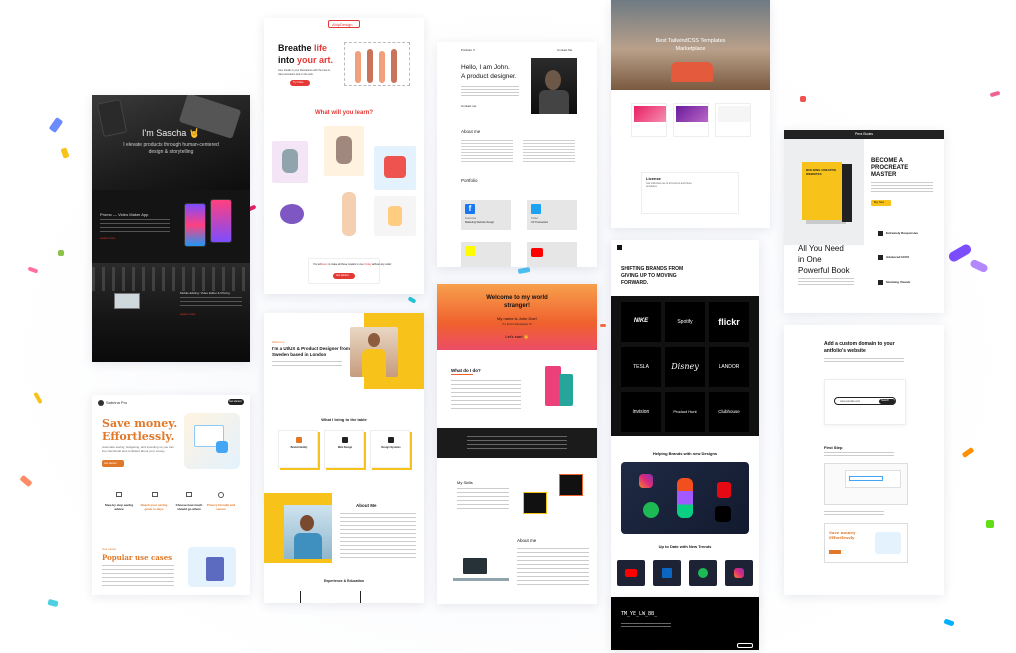 This screenshot has height=653, width=1016. I want to click on hero-photo, so click(690, 45).